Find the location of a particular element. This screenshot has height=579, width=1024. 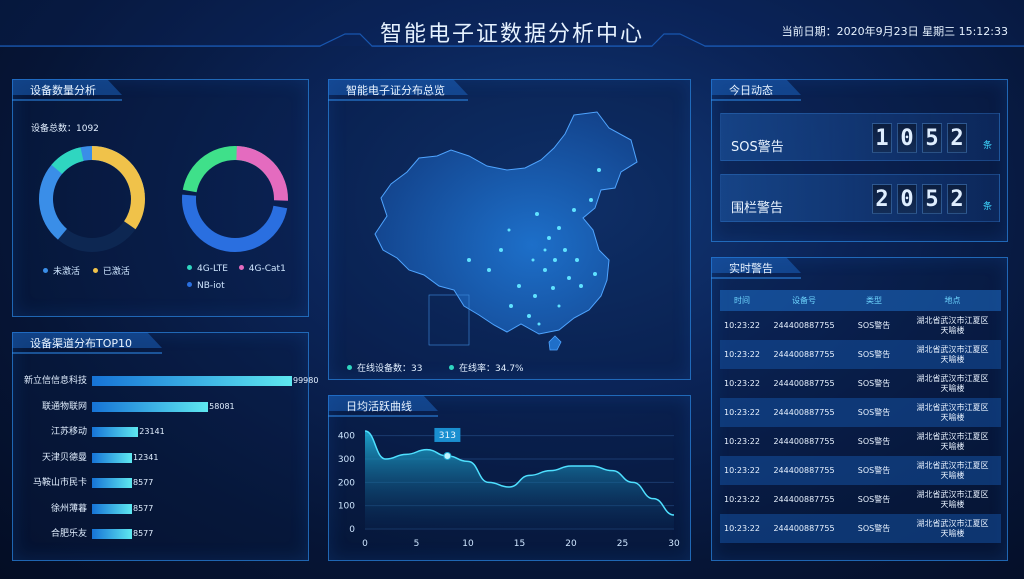

device-total: 设备总数：1092 is located at coordinates (65, 129).